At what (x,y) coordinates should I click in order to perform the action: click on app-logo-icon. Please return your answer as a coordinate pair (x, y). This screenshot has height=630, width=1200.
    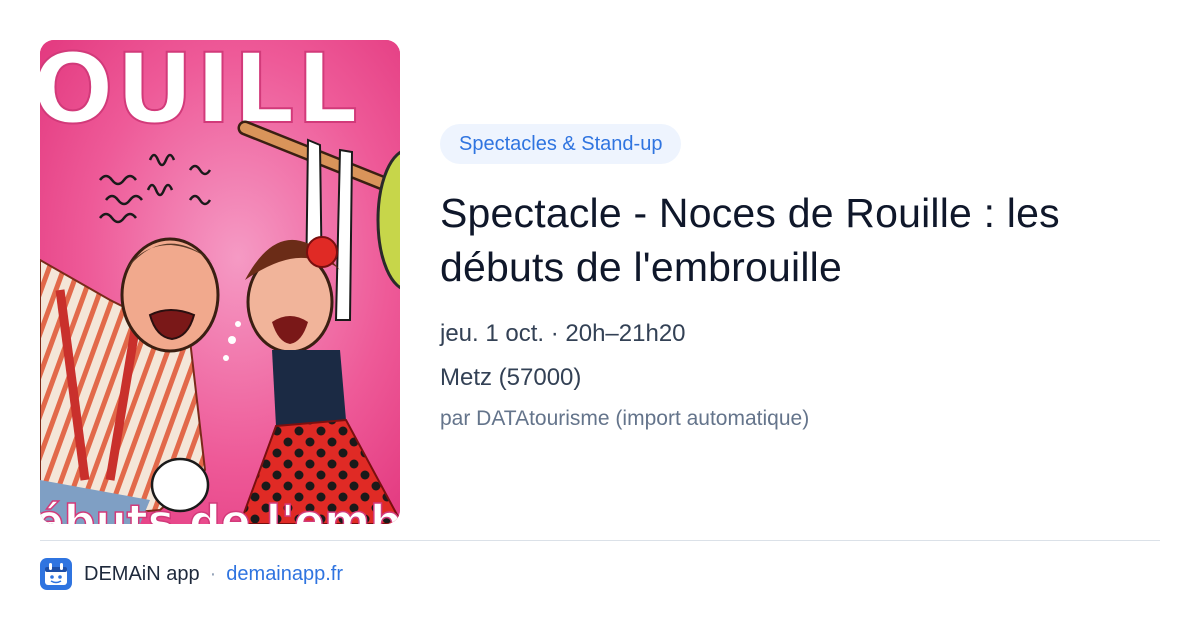
    Looking at the image, I should click on (56, 574).